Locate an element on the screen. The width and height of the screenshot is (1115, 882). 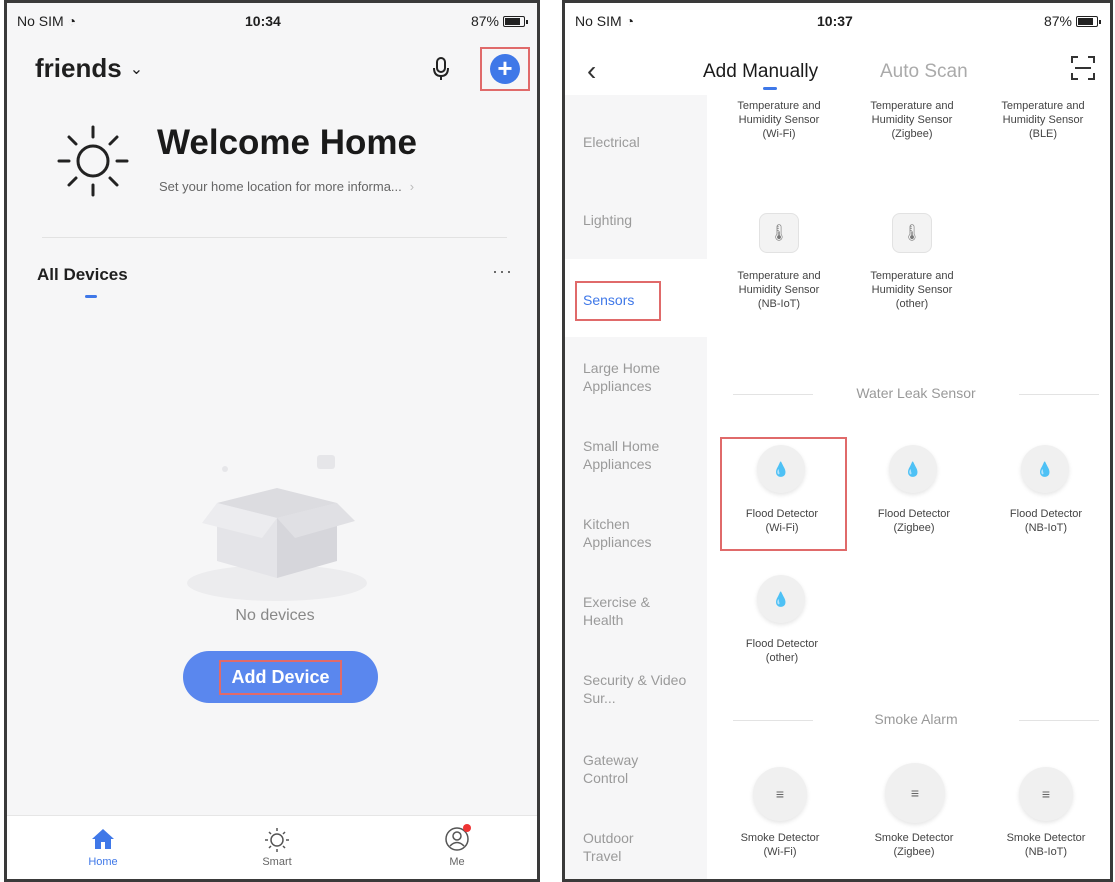
device-smoke-nbiot: Smoke Detector (NB-IoT) is located at coordinates (1046, 845).